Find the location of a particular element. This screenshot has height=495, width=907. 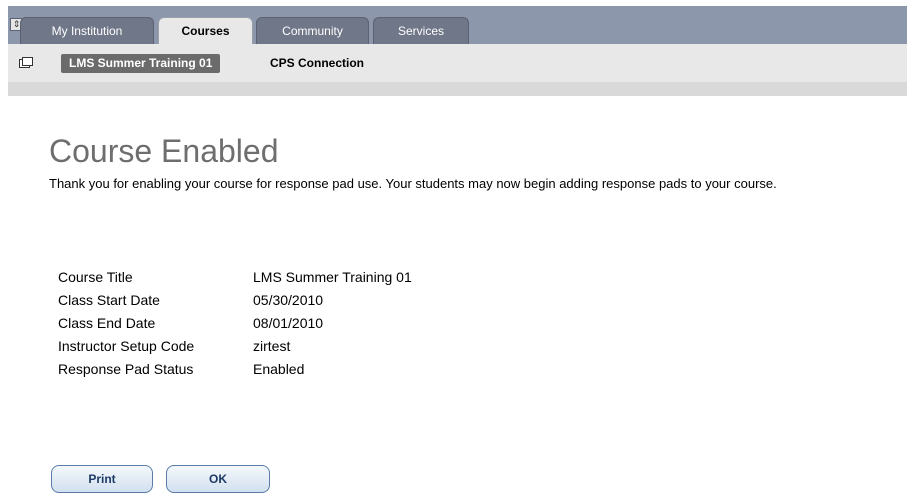

detail-value: Enabled is located at coordinates (279, 369).